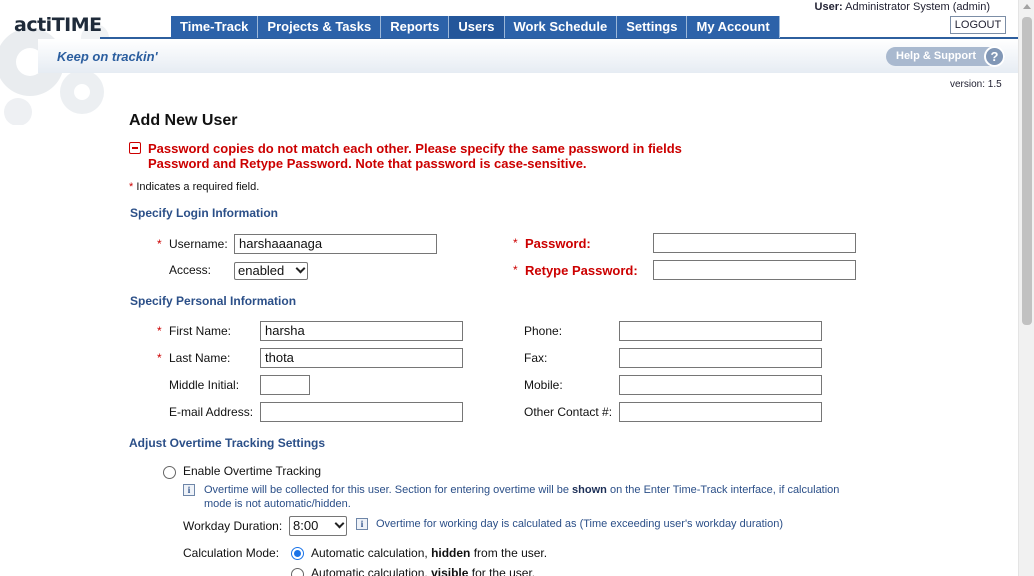 This screenshot has height=576, width=1034. What do you see at coordinates (297, 572) in the screenshot?
I see `calc-visible-radio` at bounding box center [297, 572].